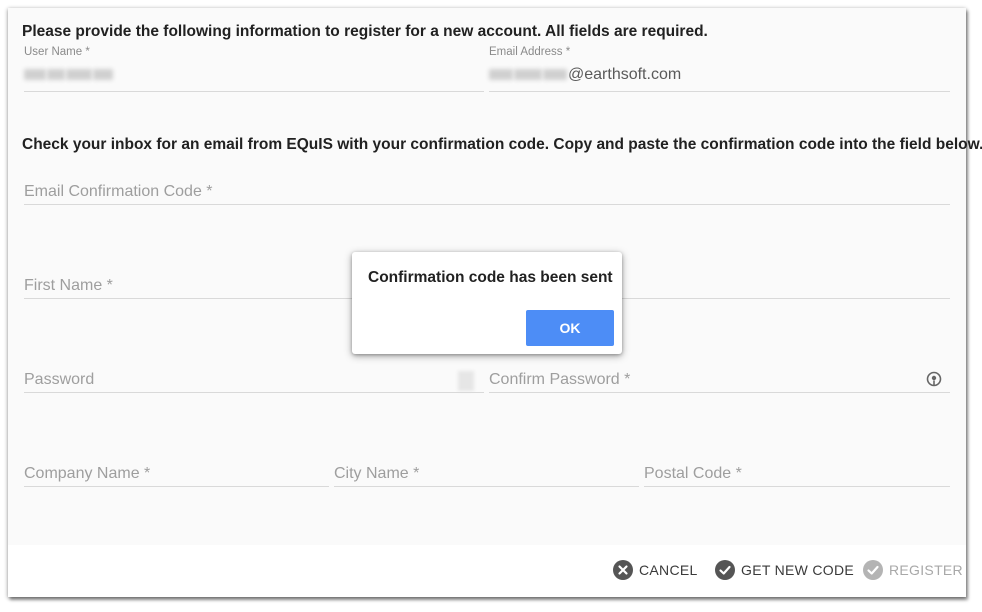 This screenshot has width=982, height=612. What do you see at coordinates (59, 379) in the screenshot?
I see `password-placeholder: Password` at bounding box center [59, 379].